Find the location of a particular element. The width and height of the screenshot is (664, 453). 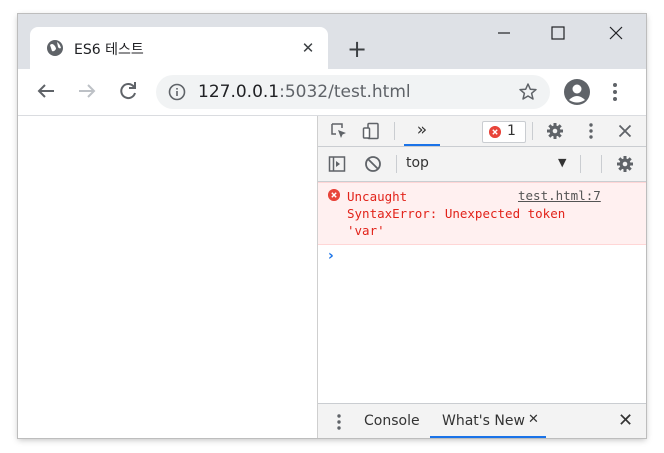

drawer-close-icon: ✕ is located at coordinates (625, 420).